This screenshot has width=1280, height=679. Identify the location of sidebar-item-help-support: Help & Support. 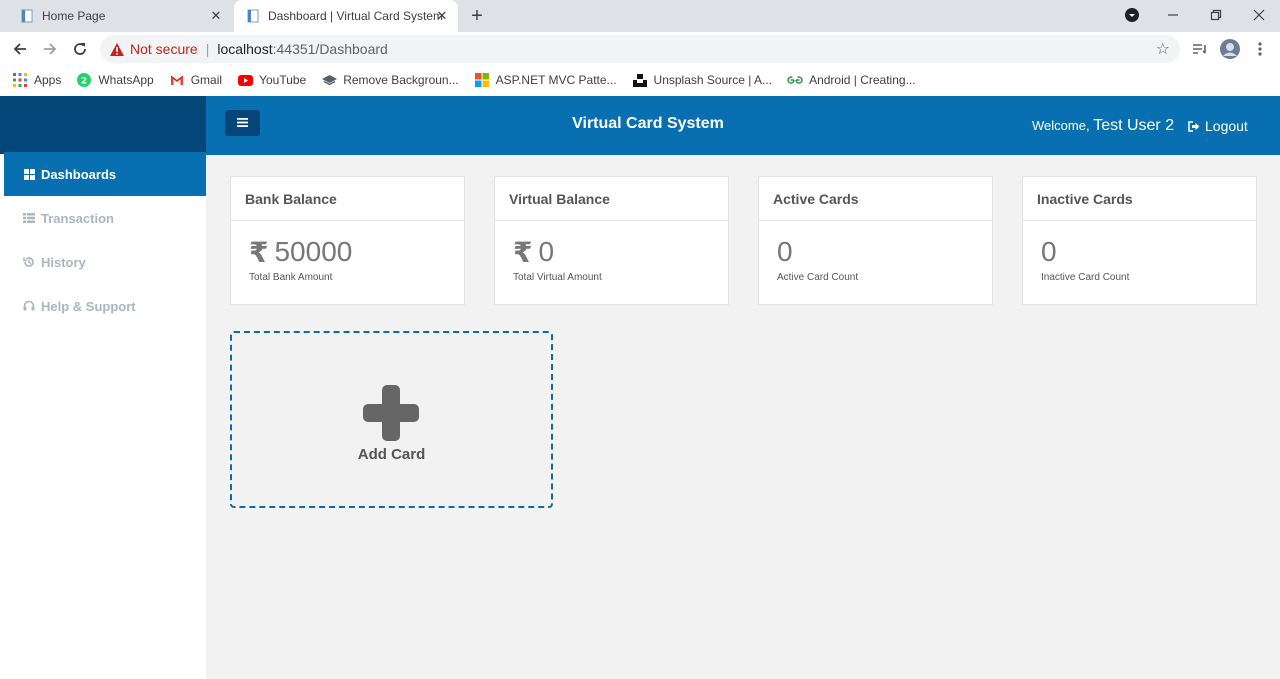
(105, 306).